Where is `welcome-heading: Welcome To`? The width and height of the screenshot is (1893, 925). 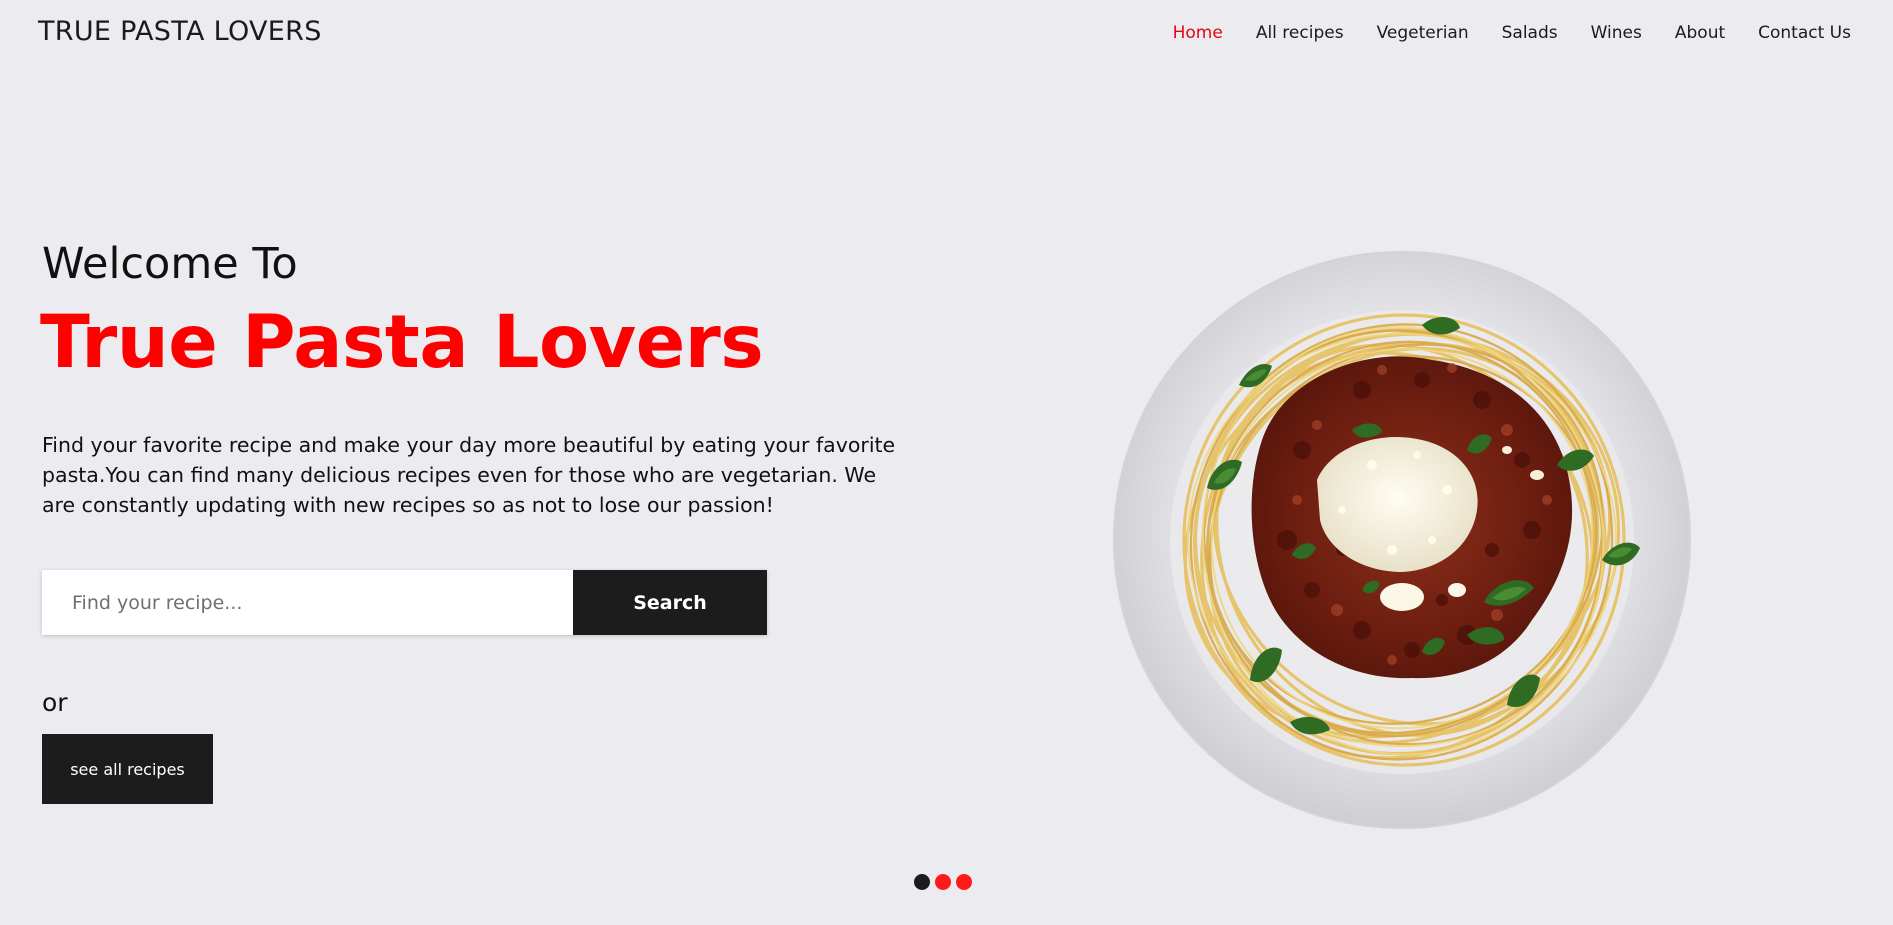
welcome-heading: Welcome To is located at coordinates (170, 264).